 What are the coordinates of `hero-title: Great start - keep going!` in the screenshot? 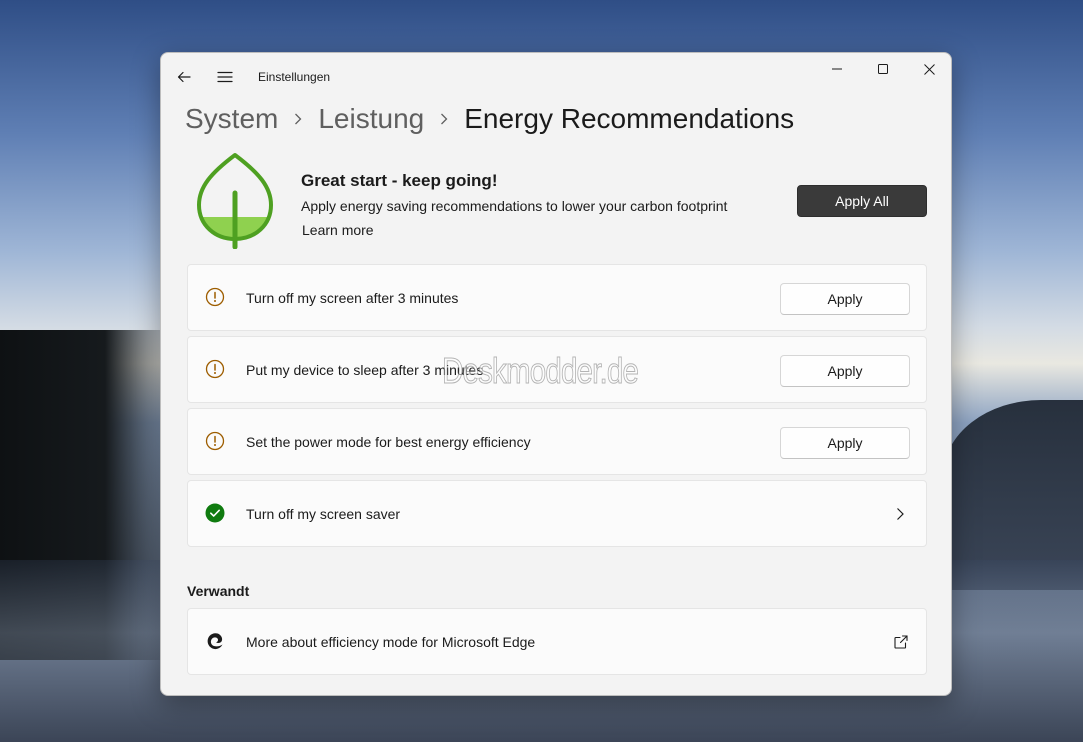 It's located at (399, 180).